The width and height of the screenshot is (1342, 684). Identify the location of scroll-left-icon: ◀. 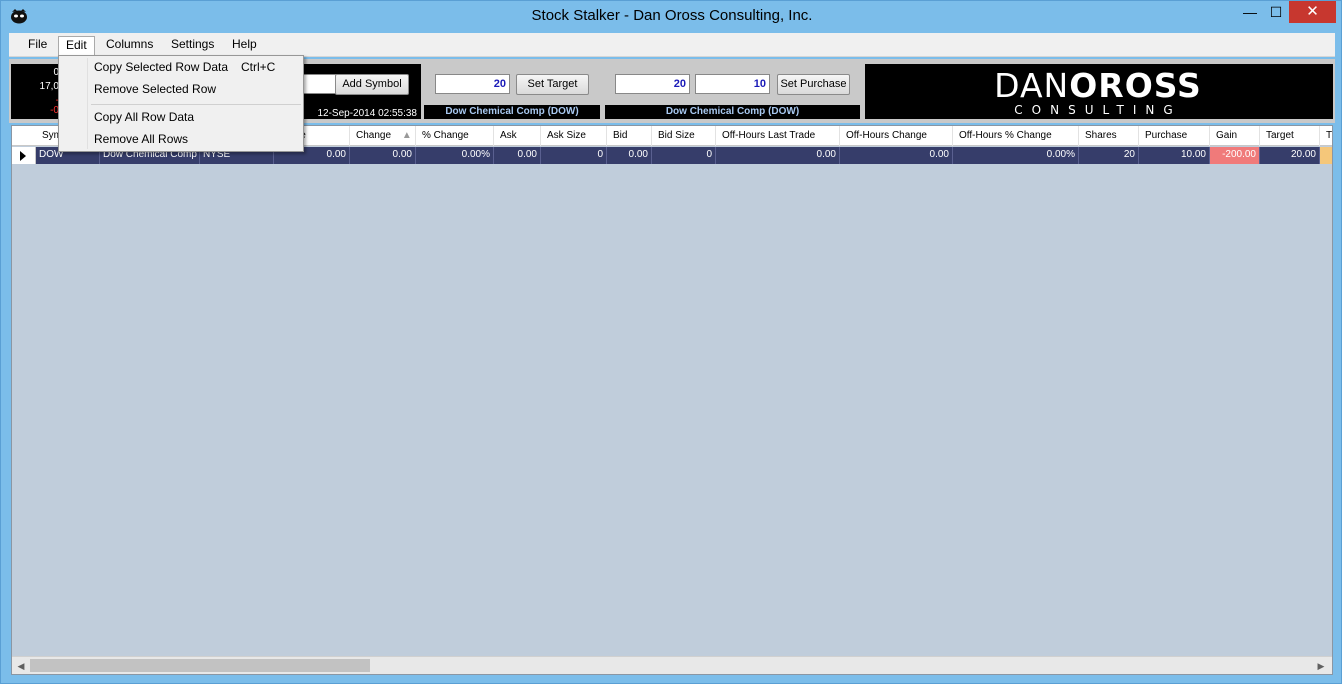
(21, 666).